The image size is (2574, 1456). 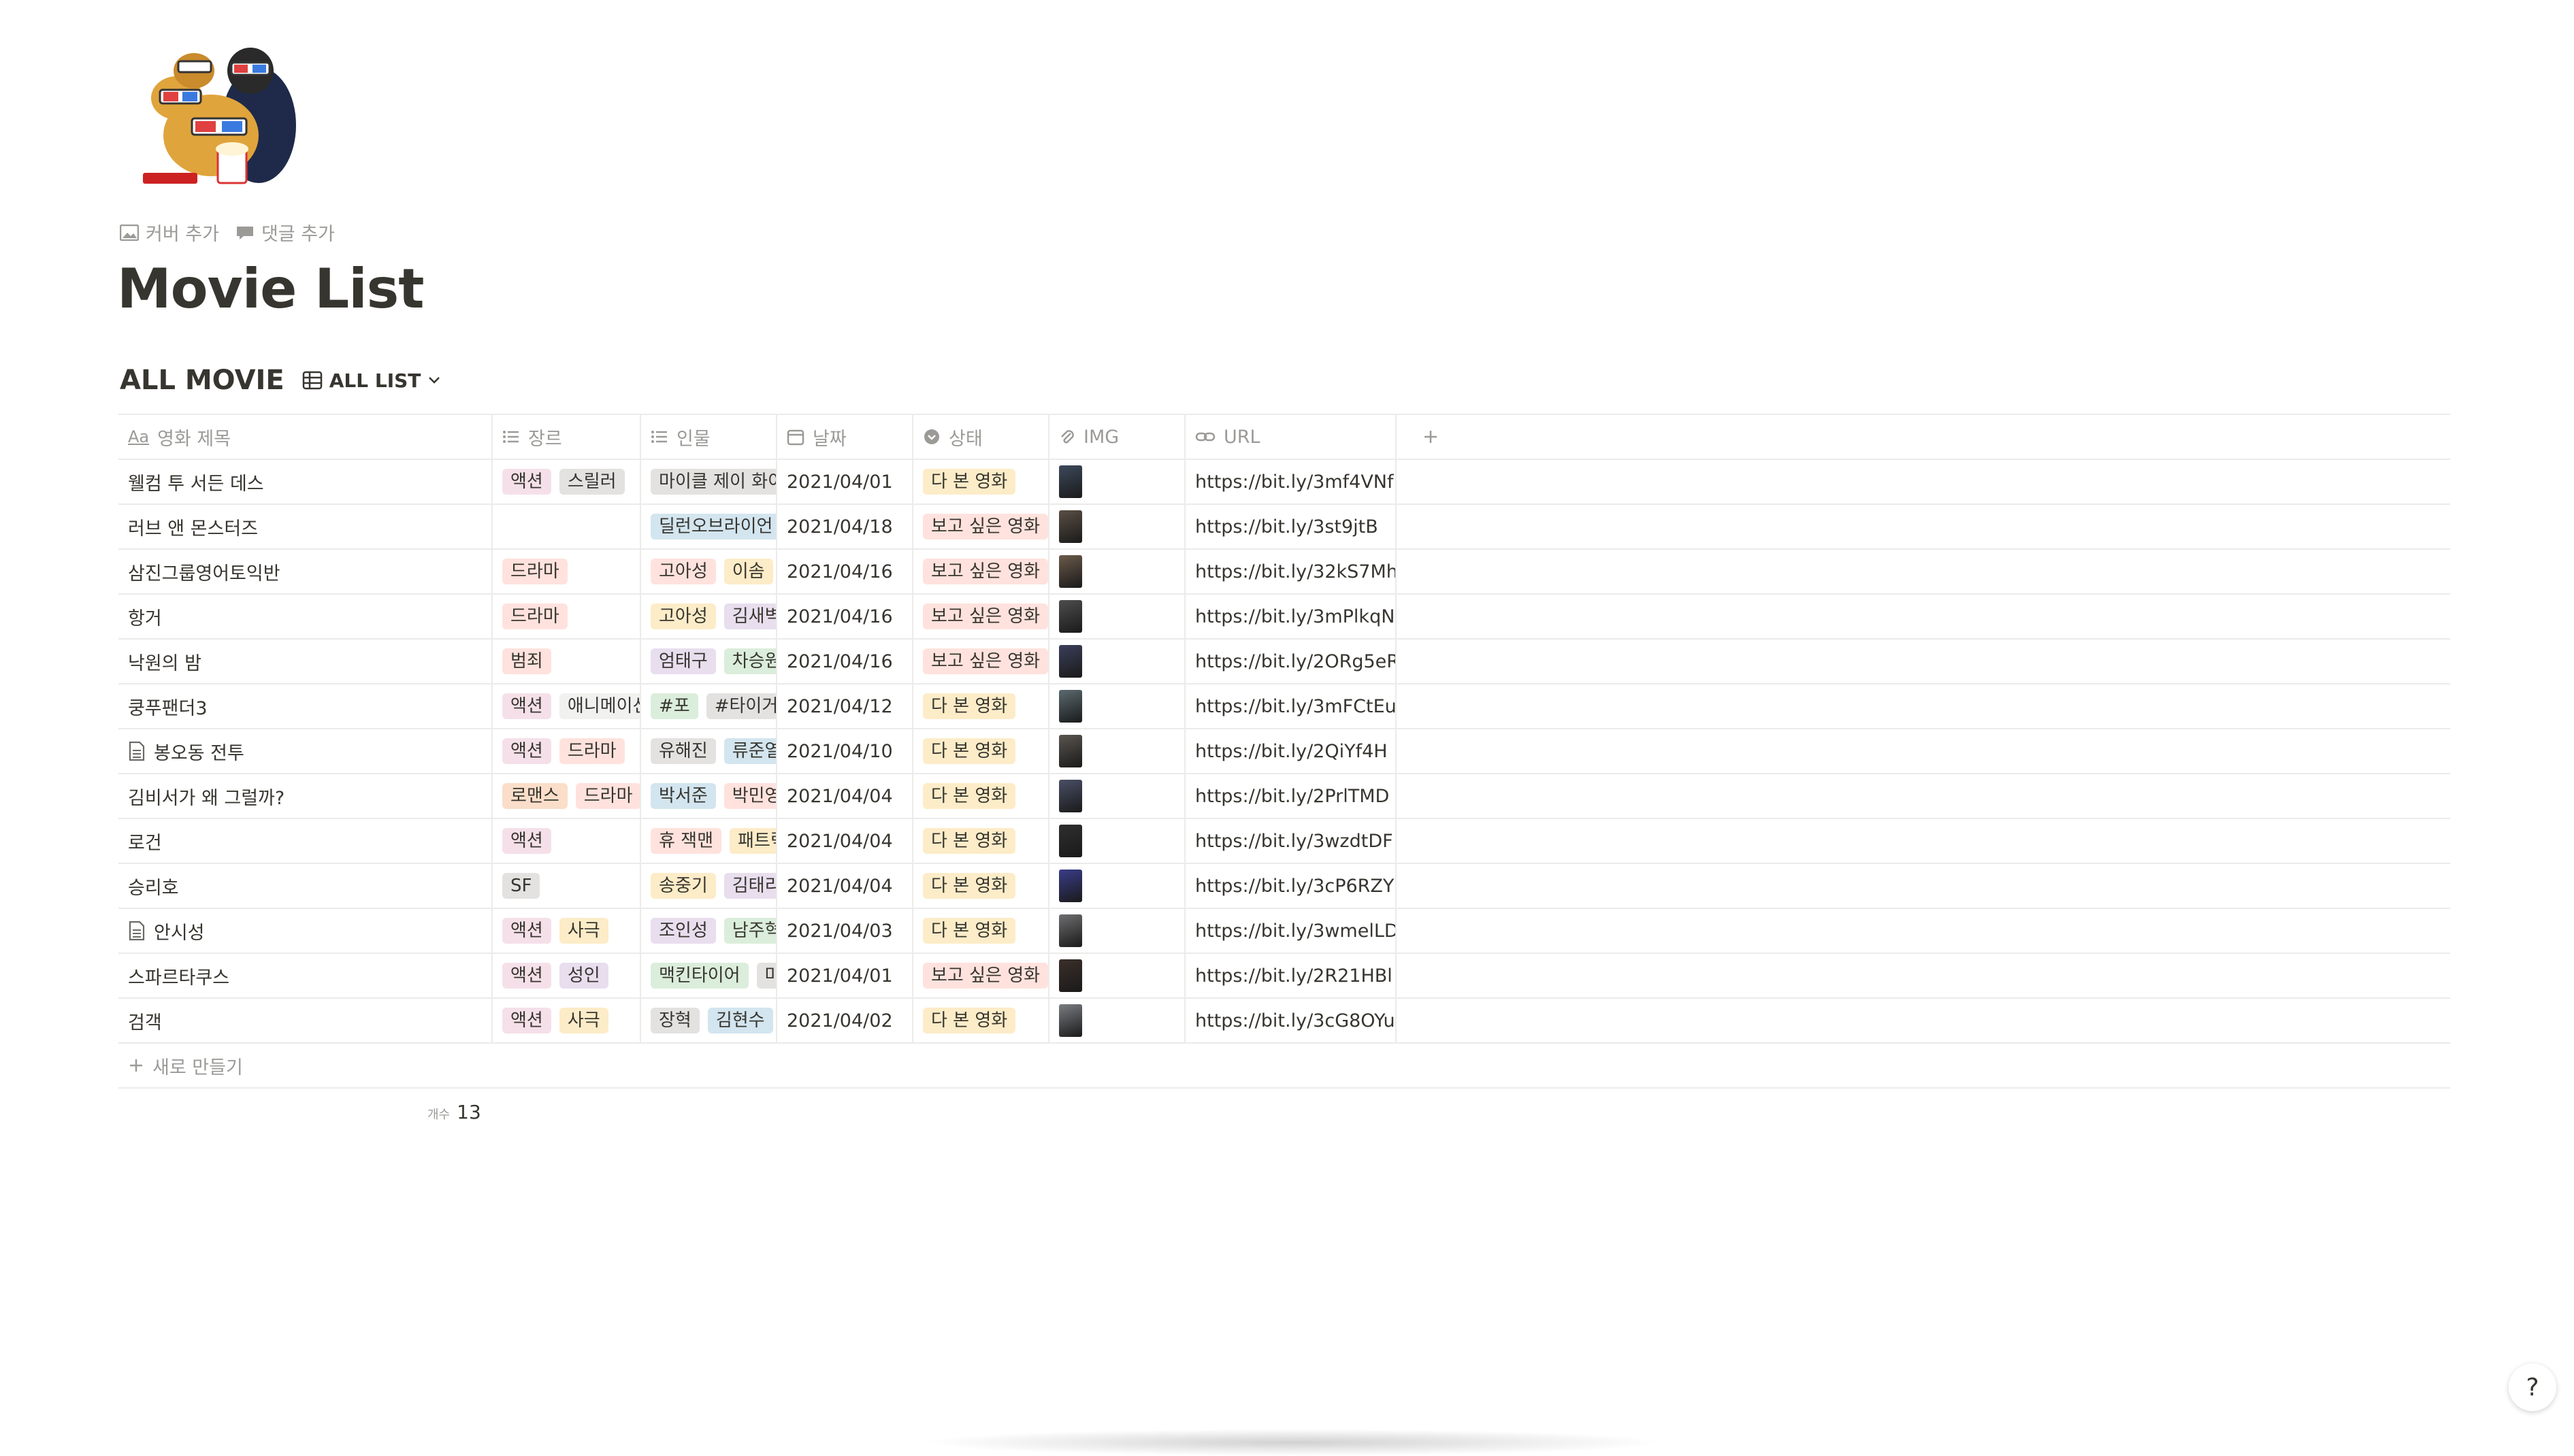 I want to click on add-comment-button: 댓글 추가, so click(x=285, y=233).